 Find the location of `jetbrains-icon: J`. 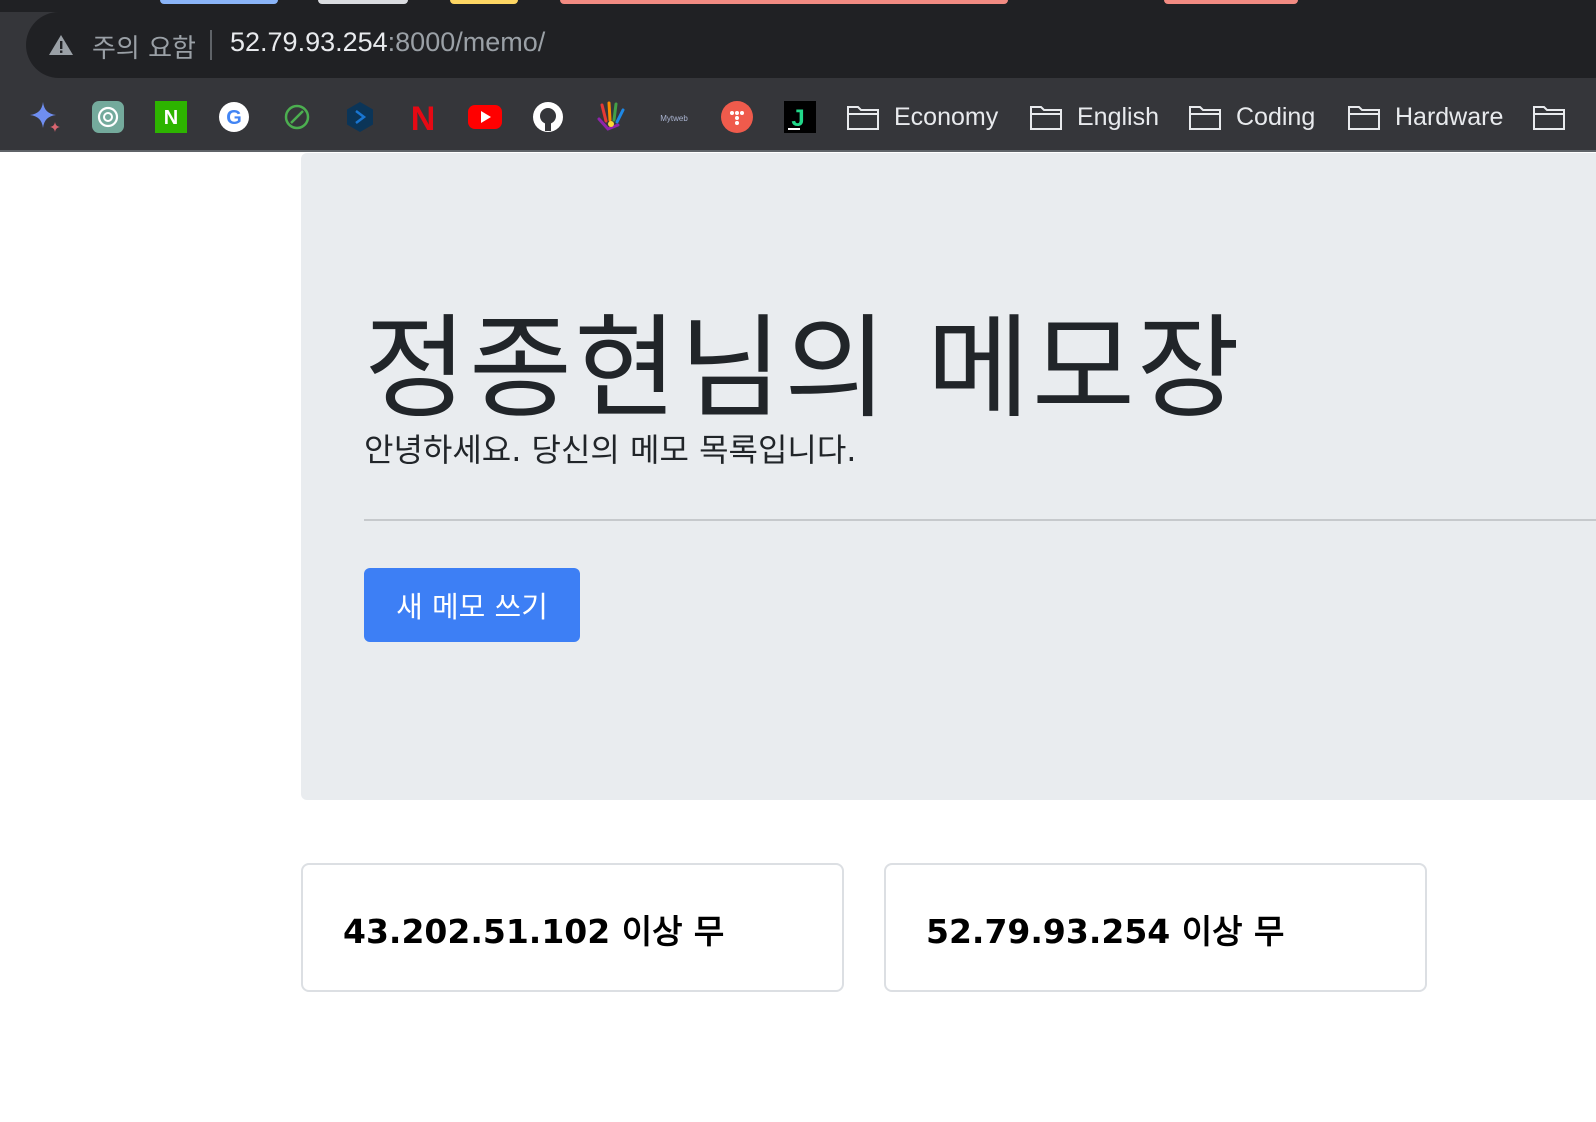

jetbrains-icon: J is located at coordinates (800, 117).